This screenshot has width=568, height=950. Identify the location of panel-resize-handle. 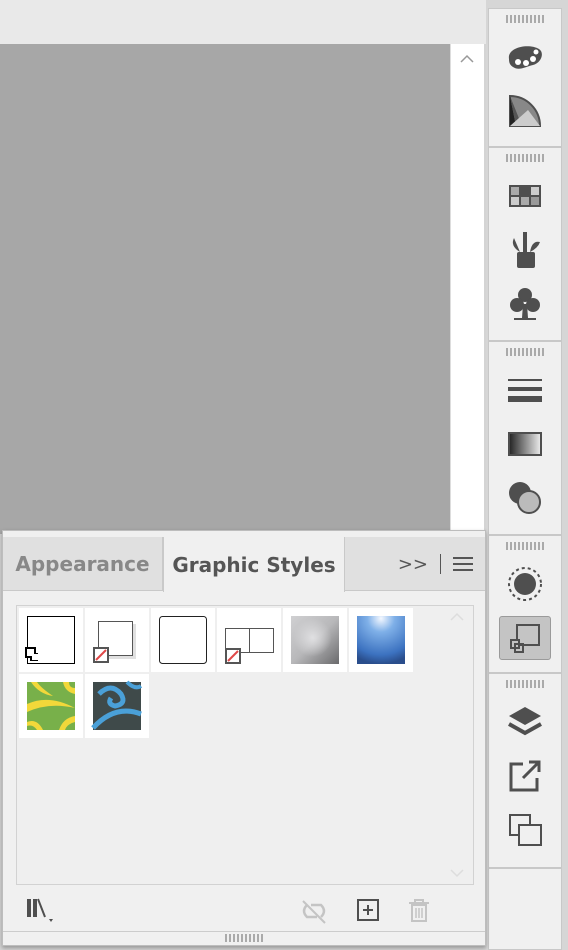
(244, 938).